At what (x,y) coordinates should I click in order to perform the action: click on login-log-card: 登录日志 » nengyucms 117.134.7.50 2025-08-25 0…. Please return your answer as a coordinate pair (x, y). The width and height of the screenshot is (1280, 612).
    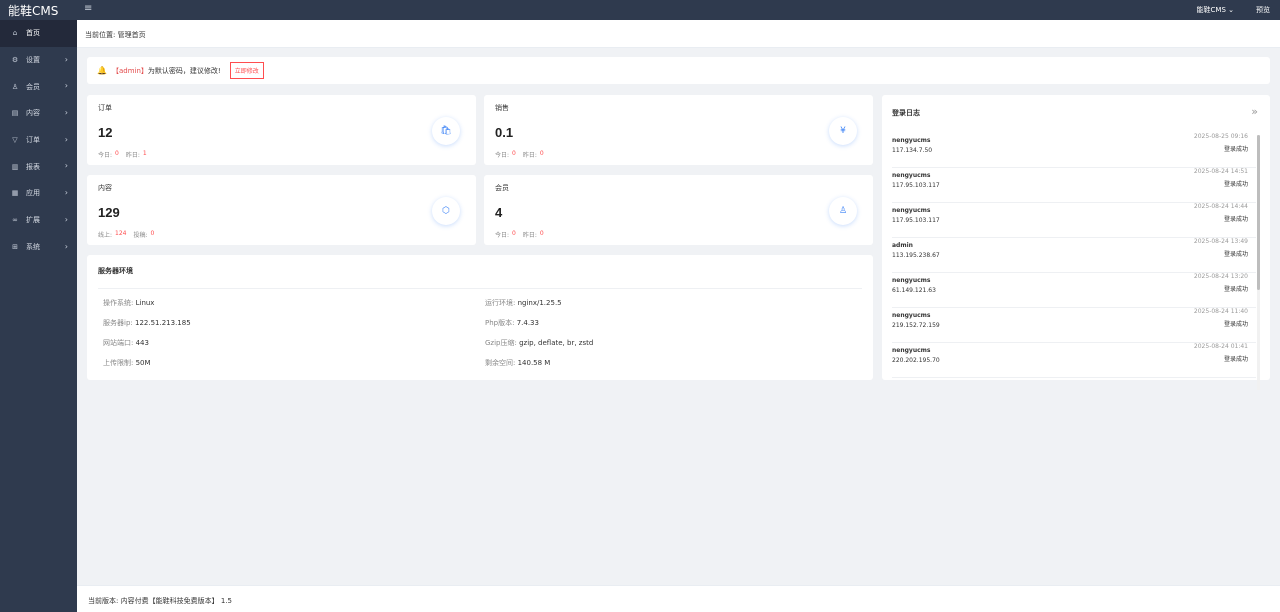
    Looking at the image, I should click on (1076, 242).